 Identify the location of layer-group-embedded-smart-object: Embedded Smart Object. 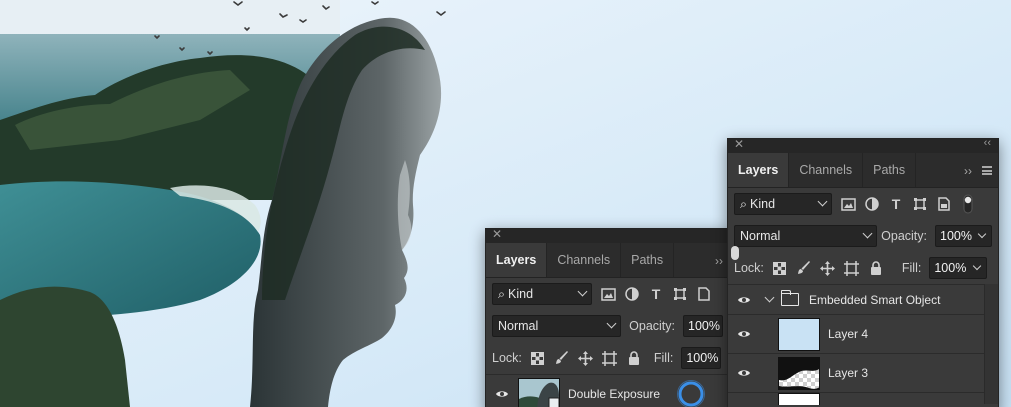
(863, 299).